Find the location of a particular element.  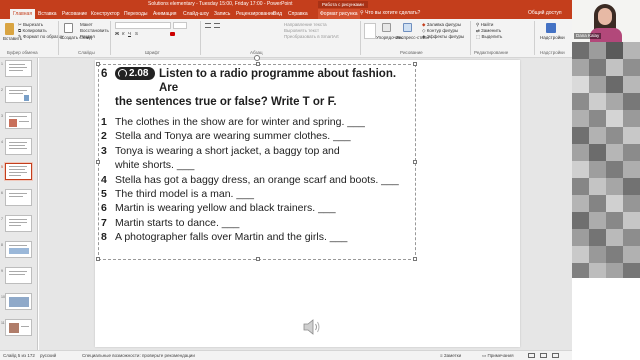

group-drawing-label: Рисование is located at coordinates (411, 52).